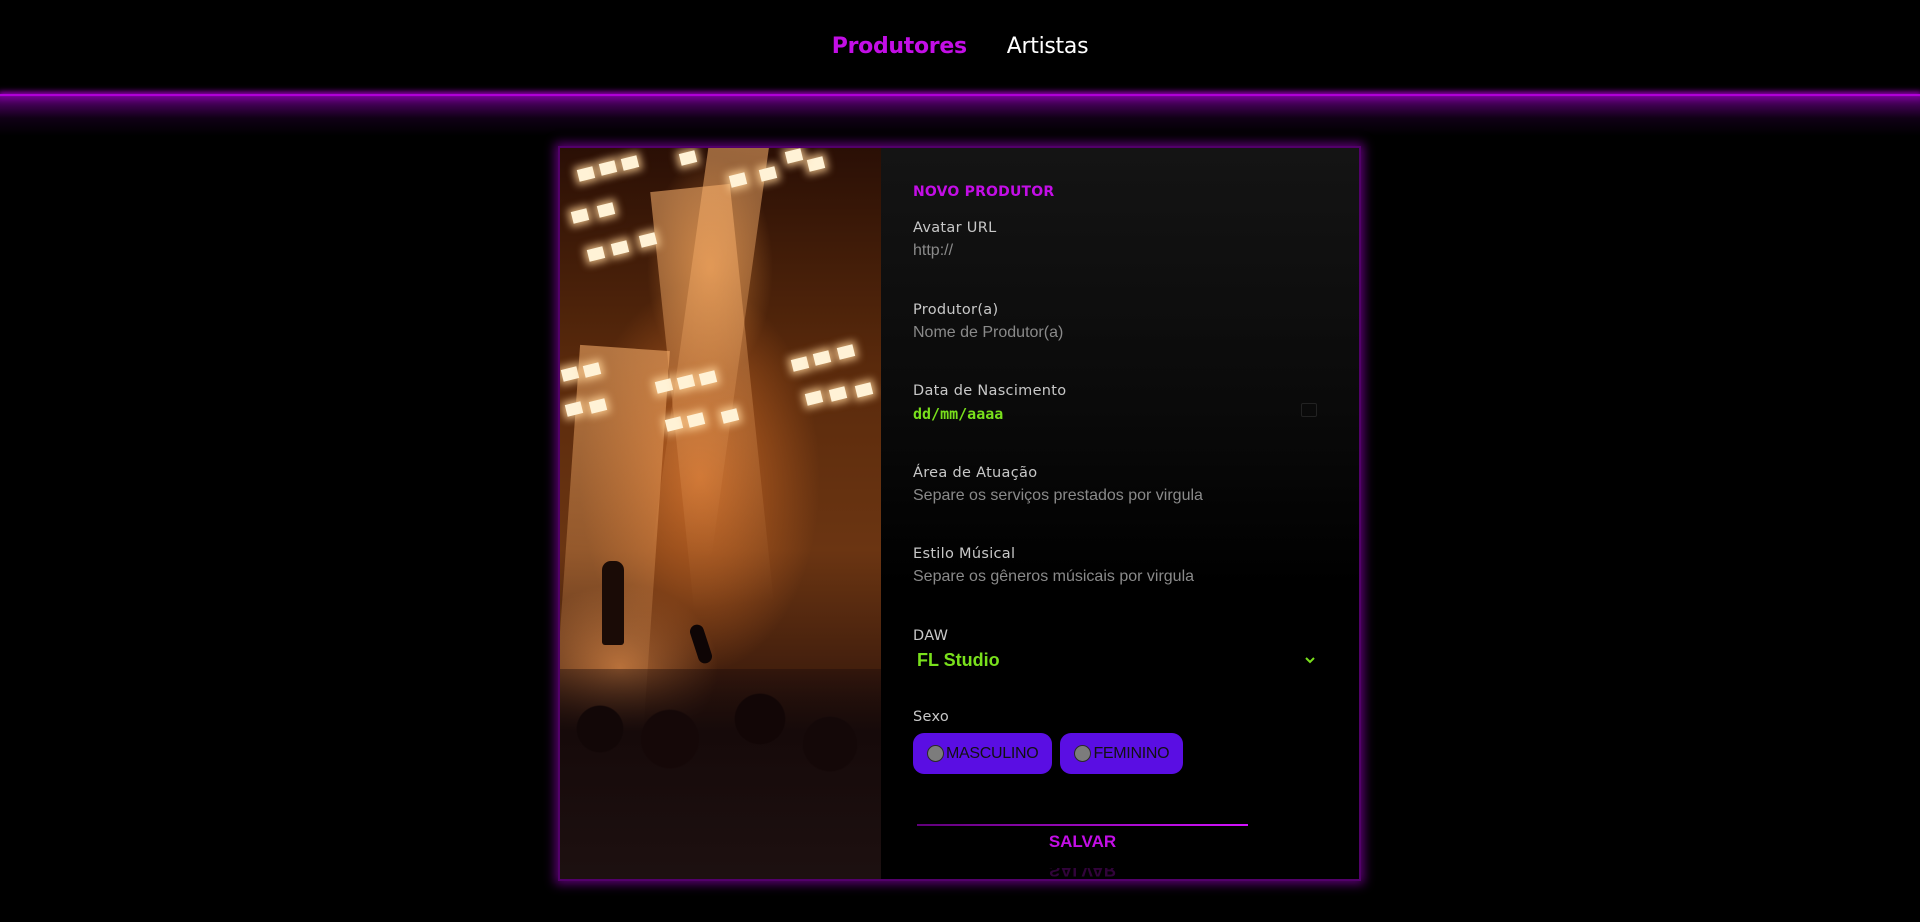  Describe the element at coordinates (701, 644) in the screenshot. I see `raised-hand` at that location.